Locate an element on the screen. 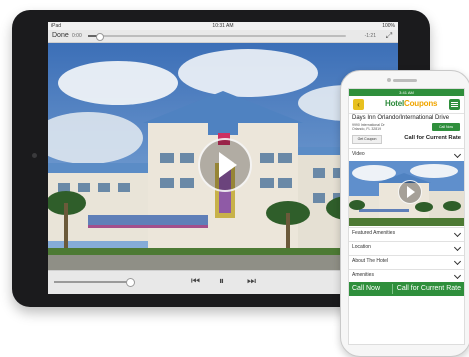 This screenshot has height=357, width=469. section-location: Location is located at coordinates (406, 247).